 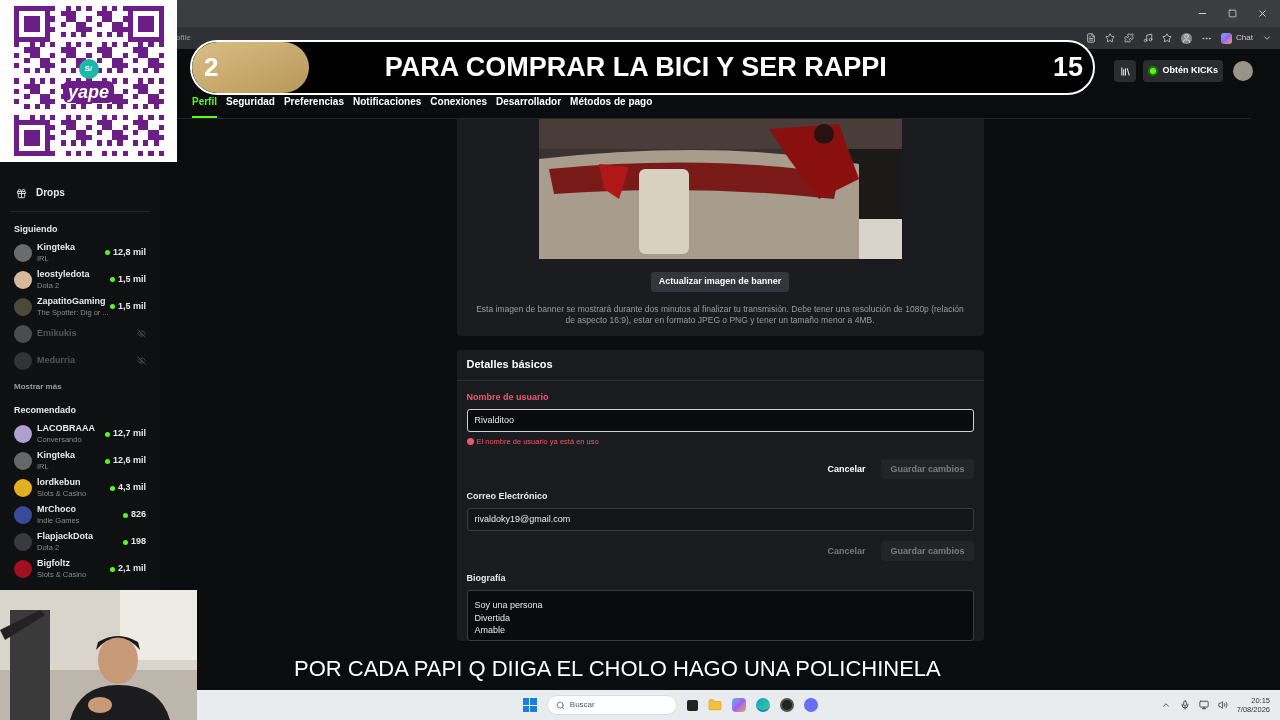 I want to click on kicks-button: Obtén KICKs, so click(x=1183, y=71).